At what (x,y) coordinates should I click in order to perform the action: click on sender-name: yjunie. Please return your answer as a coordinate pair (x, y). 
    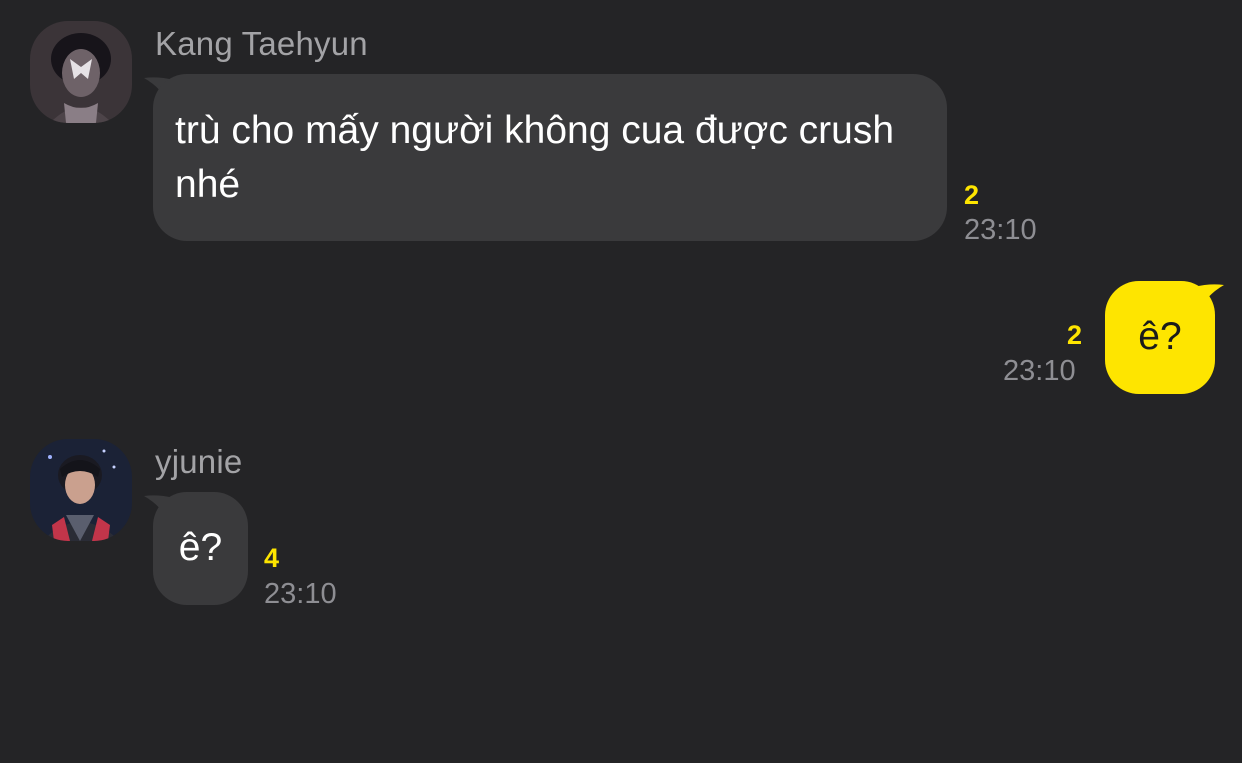
    Looking at the image, I should click on (199, 461).